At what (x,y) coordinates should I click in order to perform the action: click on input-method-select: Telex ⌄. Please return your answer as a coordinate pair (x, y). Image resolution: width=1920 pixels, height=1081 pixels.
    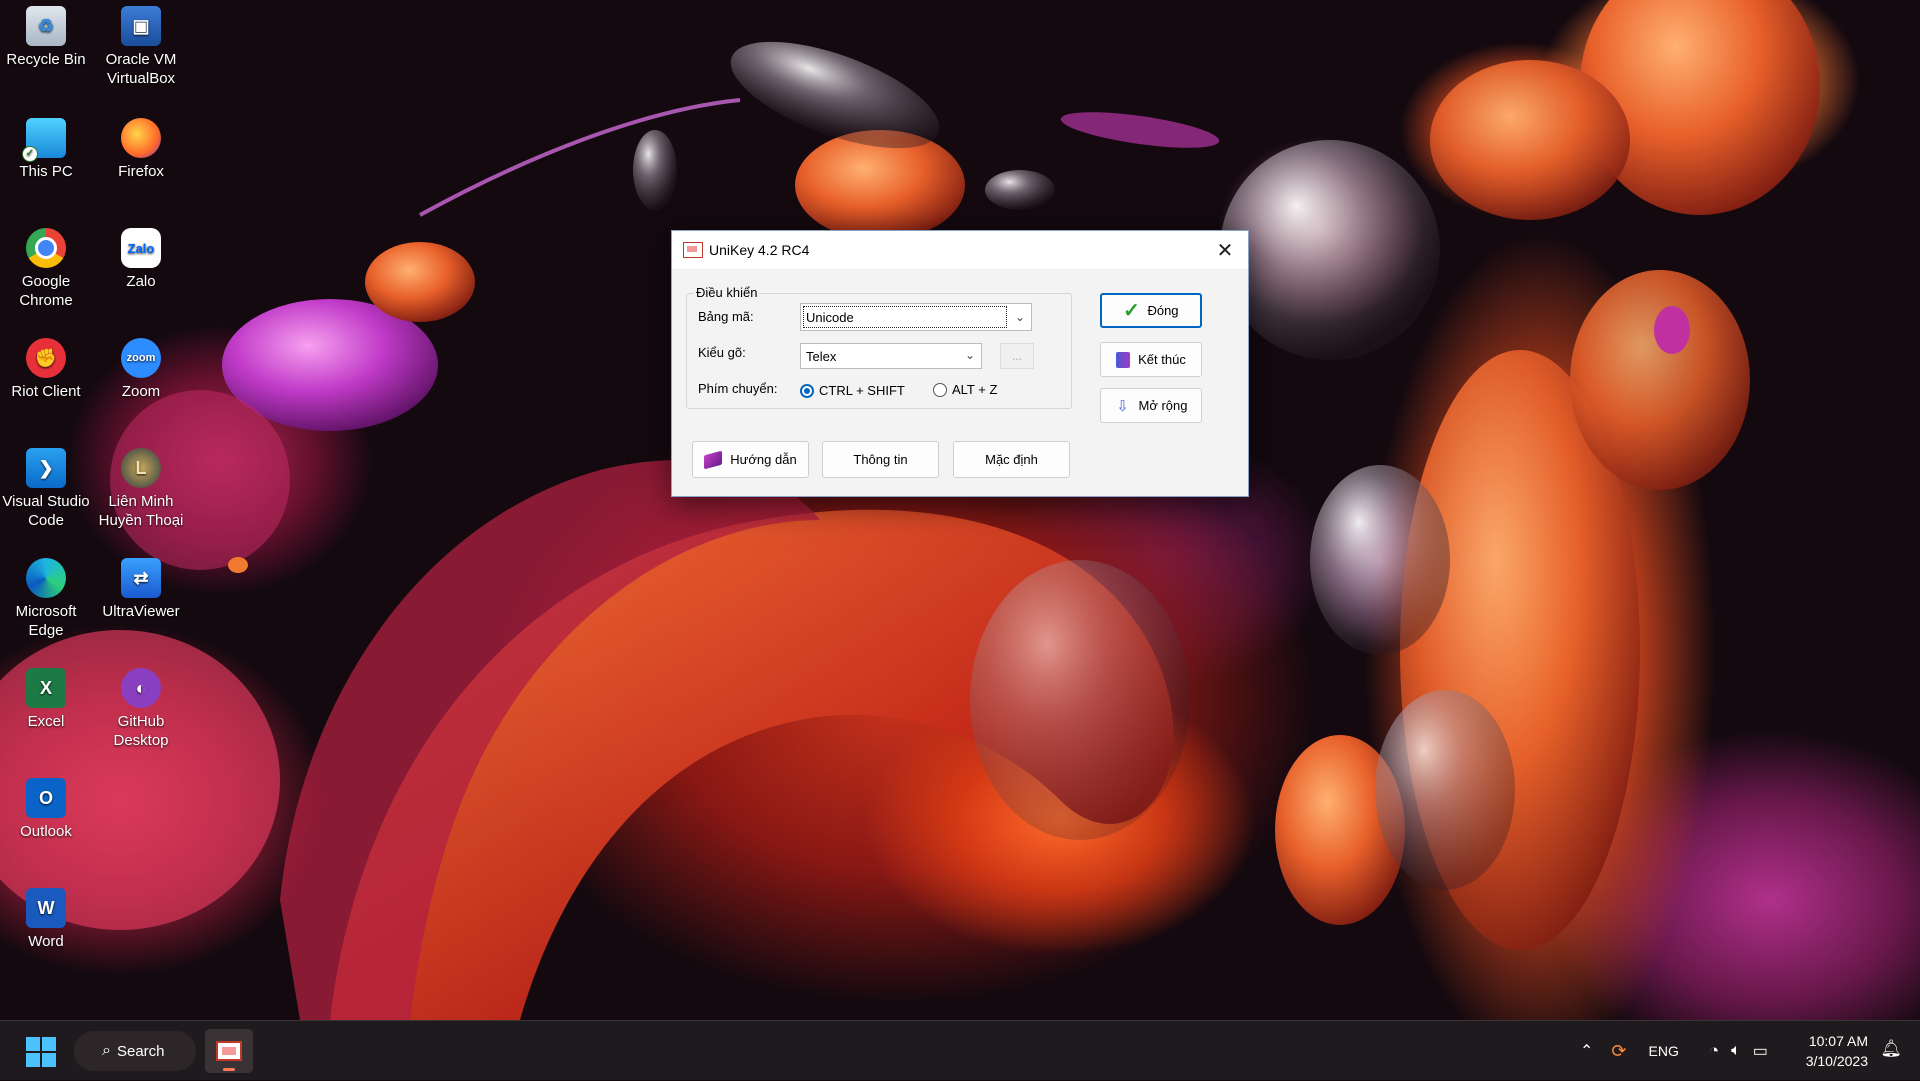
    Looking at the image, I should click on (891, 356).